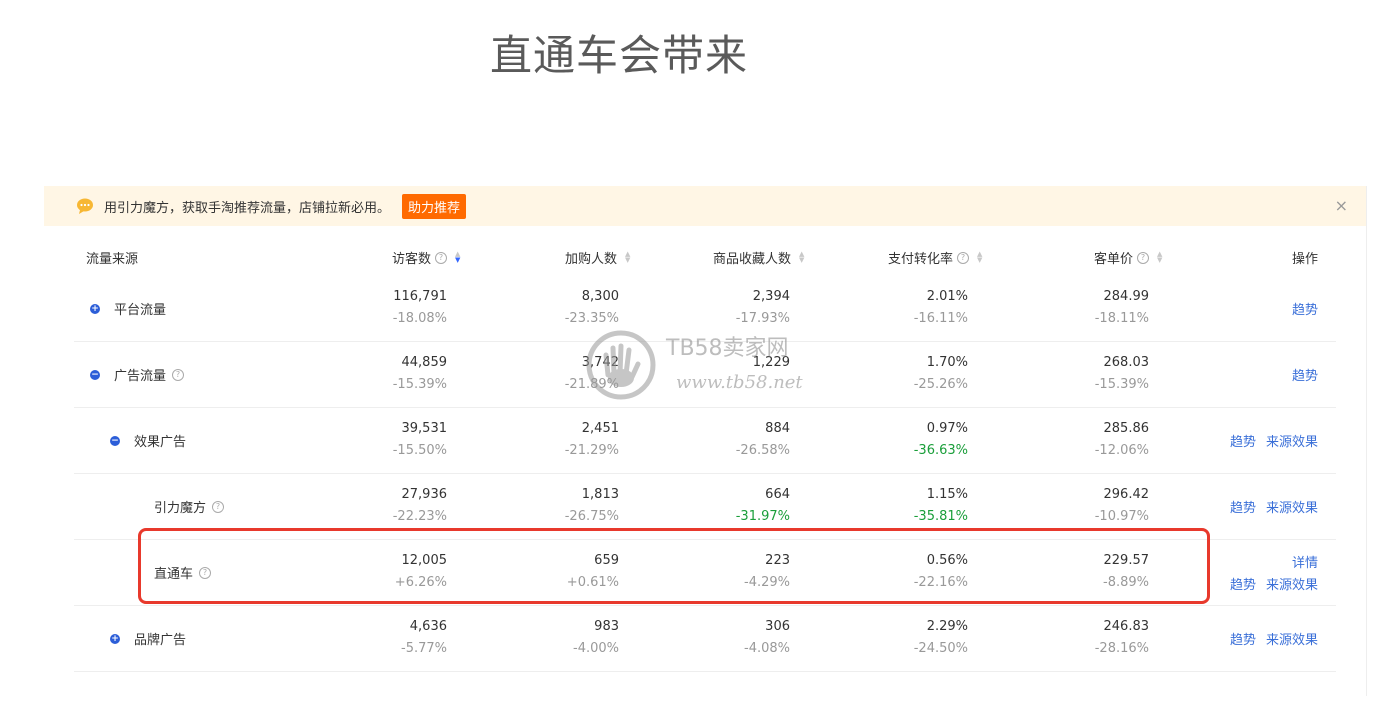 This screenshot has width=1400, height=728. I want to click on col-source: 流量来源, so click(112, 259).